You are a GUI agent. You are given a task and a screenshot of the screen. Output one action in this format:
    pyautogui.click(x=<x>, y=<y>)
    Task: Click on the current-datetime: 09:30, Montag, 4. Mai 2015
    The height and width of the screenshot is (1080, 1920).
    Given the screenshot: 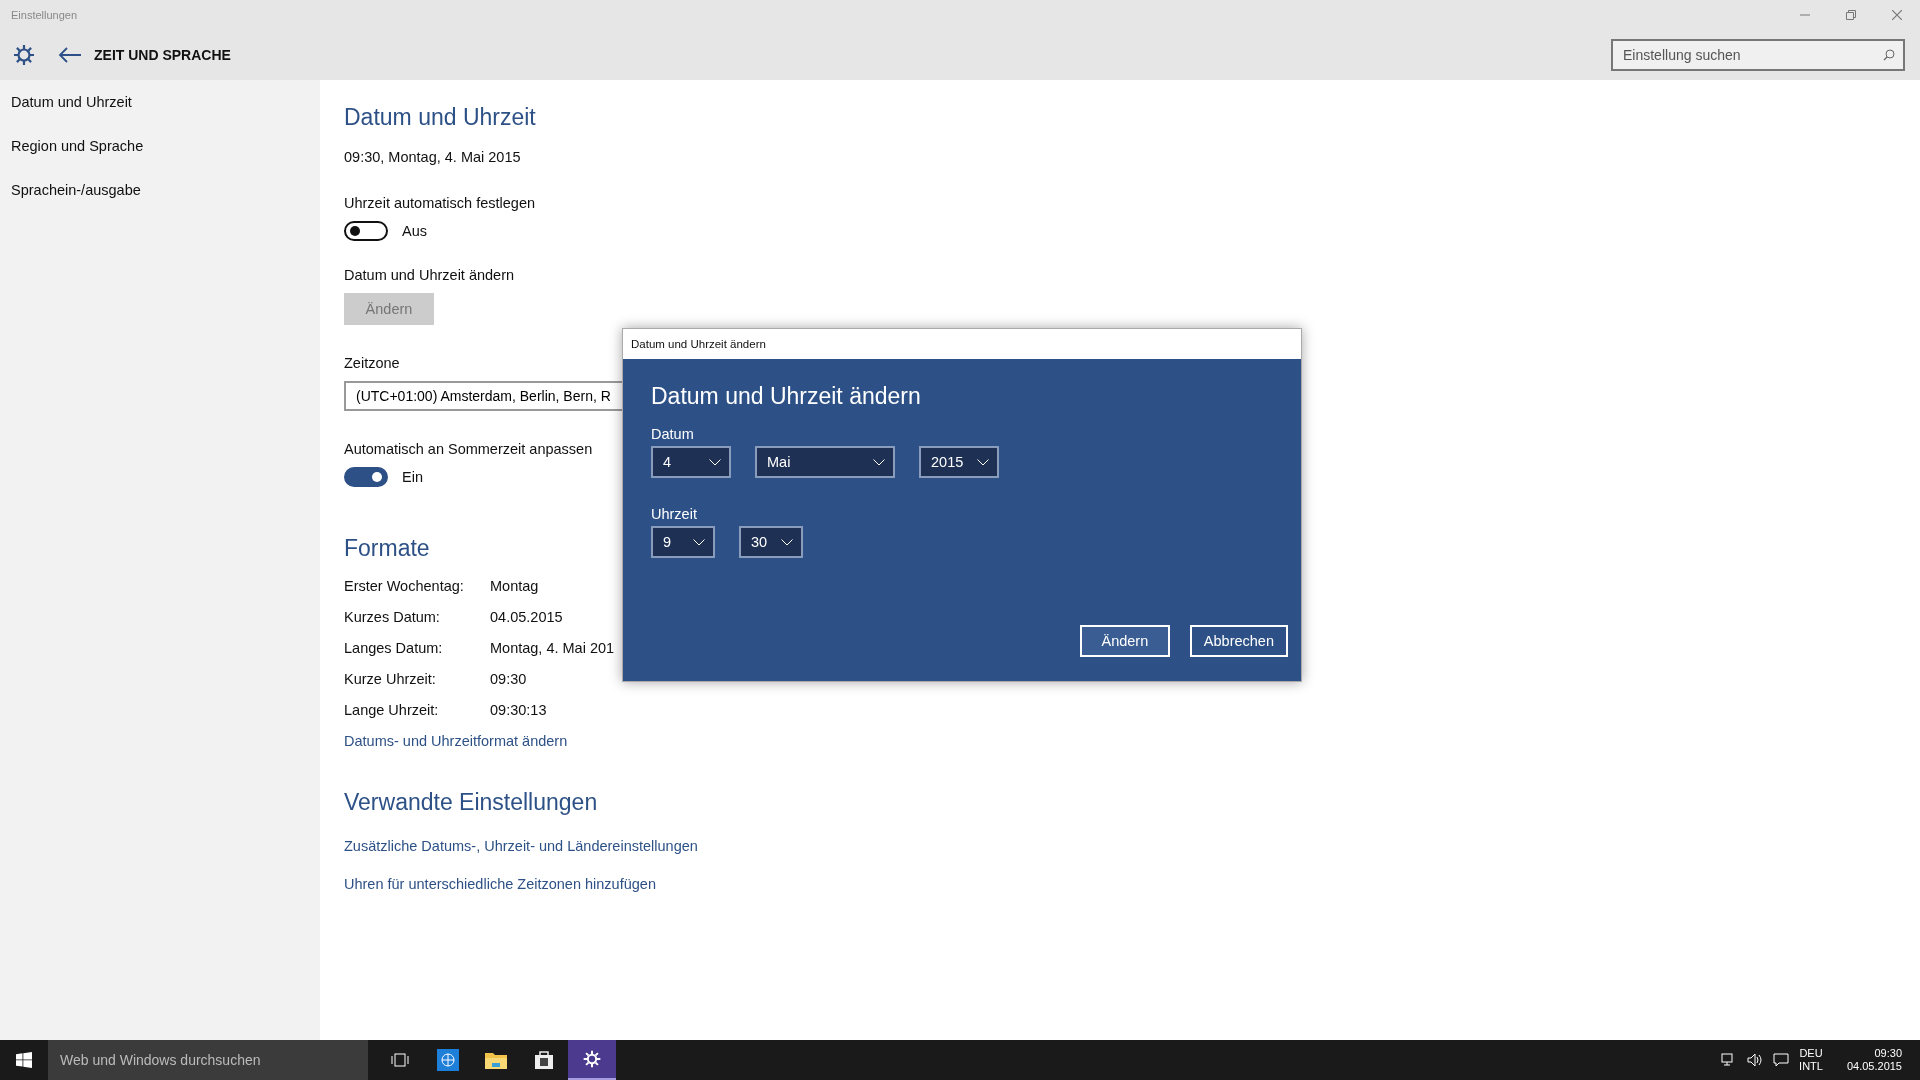 What is the action you would take?
    pyautogui.click(x=432, y=157)
    